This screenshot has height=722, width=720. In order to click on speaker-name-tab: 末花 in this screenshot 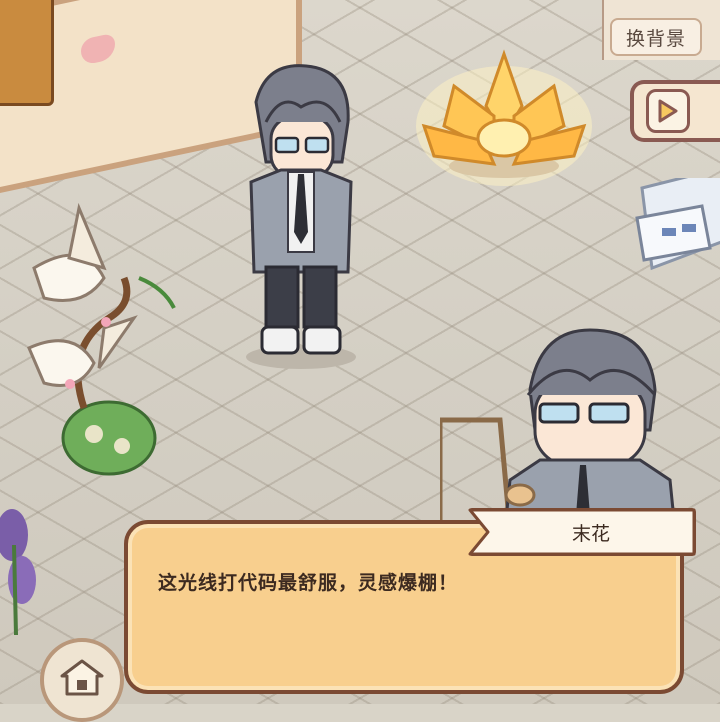, I will do `click(582, 532)`.